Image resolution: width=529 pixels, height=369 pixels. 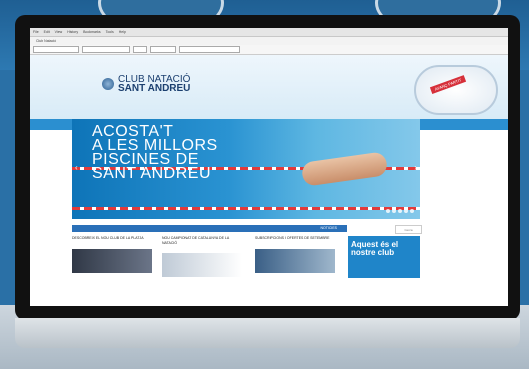 I want to click on menu-edit: Edit, so click(x=47, y=32).